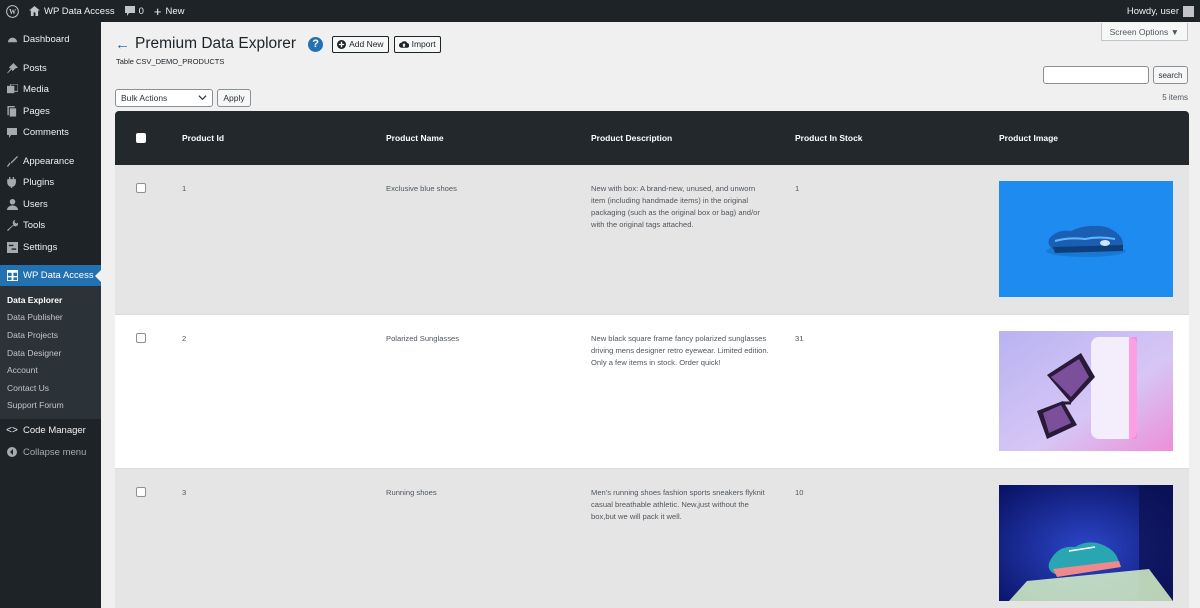 The image size is (1200, 608). I want to click on wrench-icon, so click(12, 226).